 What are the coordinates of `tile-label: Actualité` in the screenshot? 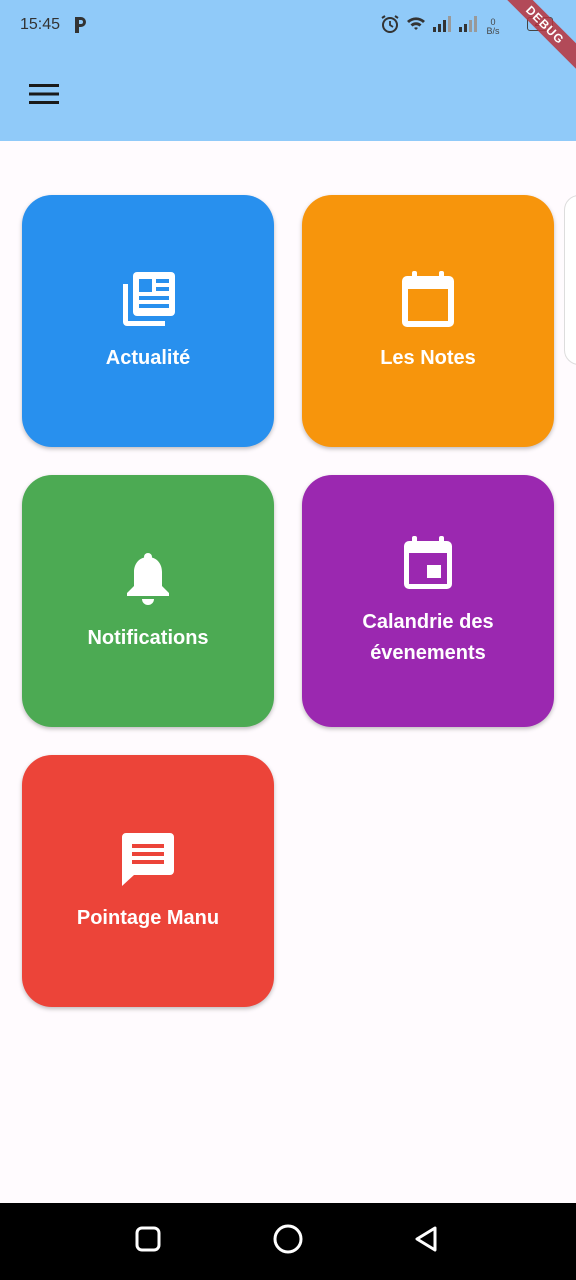 It's located at (148, 357).